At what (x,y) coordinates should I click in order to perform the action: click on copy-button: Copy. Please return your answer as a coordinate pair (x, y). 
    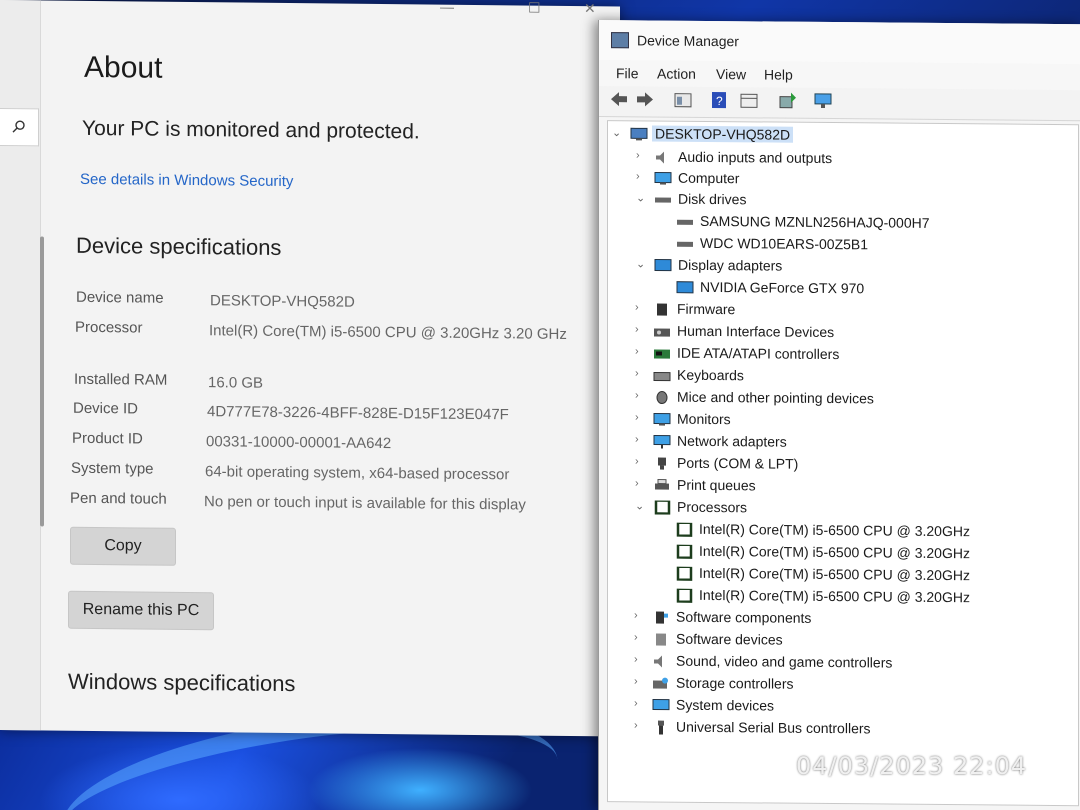
    Looking at the image, I should click on (123, 546).